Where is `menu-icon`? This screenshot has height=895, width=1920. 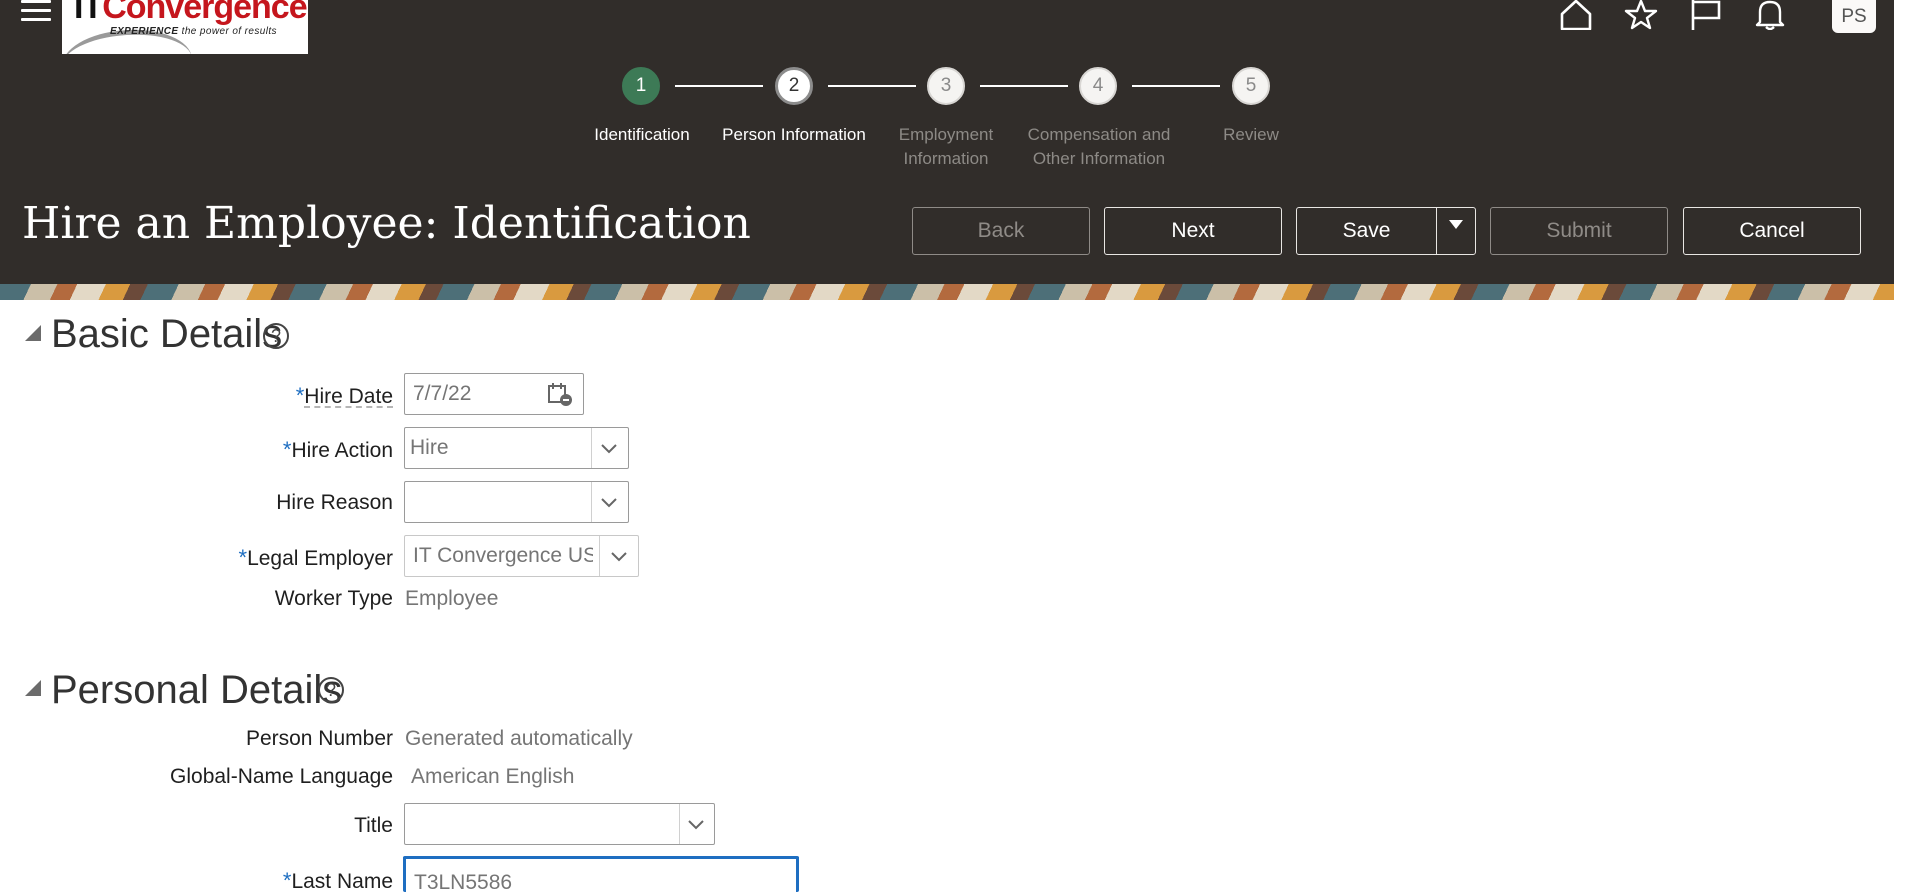
menu-icon is located at coordinates (36, 13).